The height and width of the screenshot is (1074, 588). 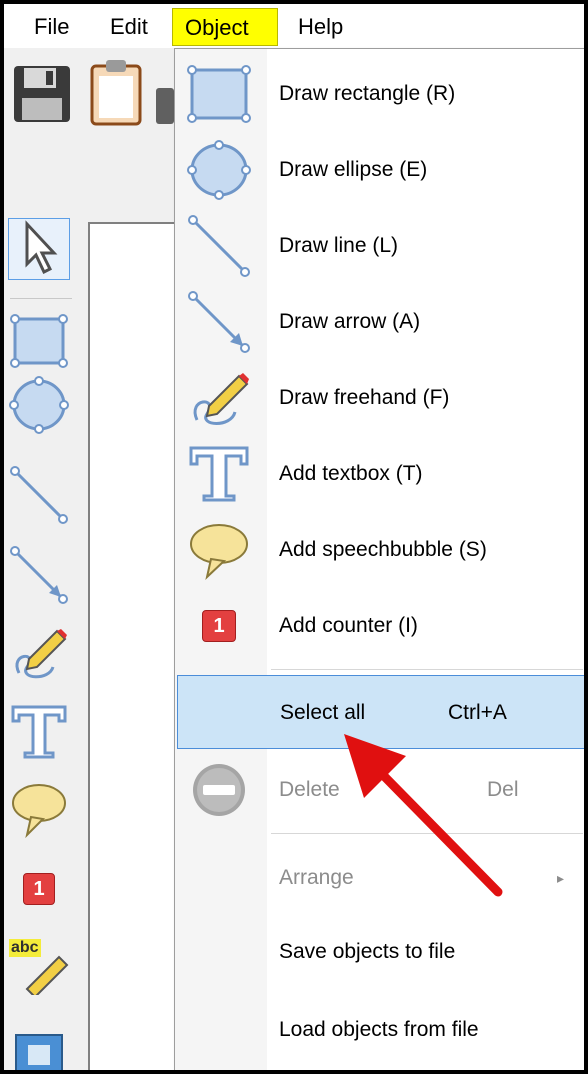 What do you see at coordinates (39, 1051) in the screenshot?
I see `obfuscate-icon` at bounding box center [39, 1051].